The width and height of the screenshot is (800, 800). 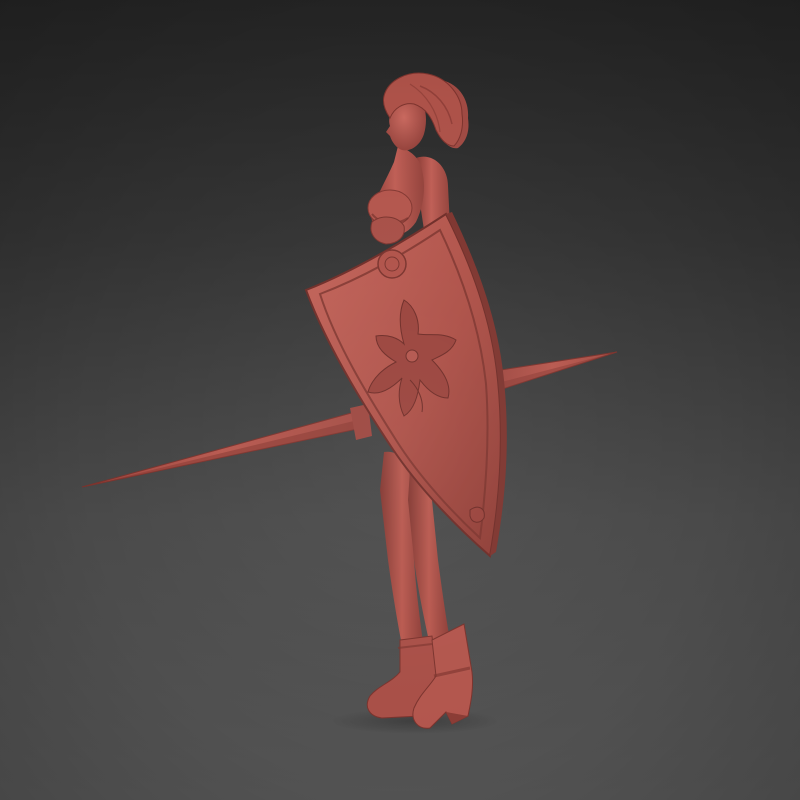 What do you see at coordinates (392, 264) in the screenshot?
I see `shield-medallion` at bounding box center [392, 264].